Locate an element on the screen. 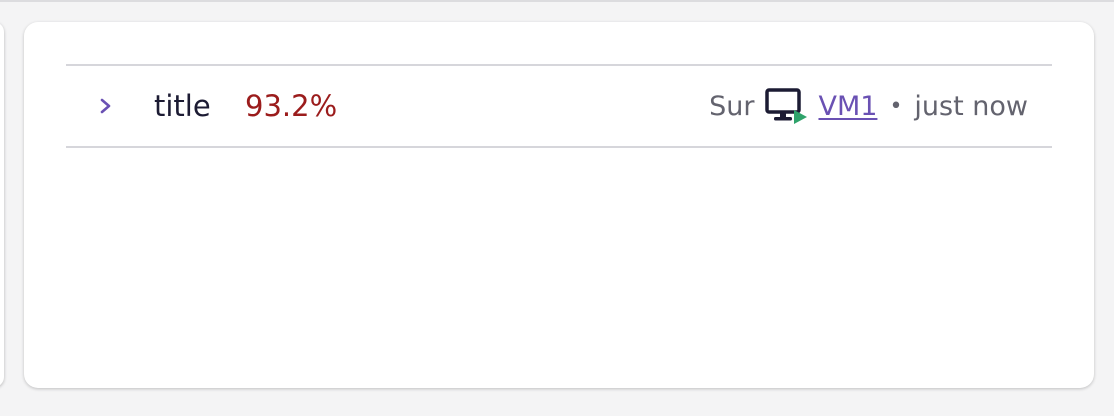  meta-prefix: Sur is located at coordinates (732, 106).